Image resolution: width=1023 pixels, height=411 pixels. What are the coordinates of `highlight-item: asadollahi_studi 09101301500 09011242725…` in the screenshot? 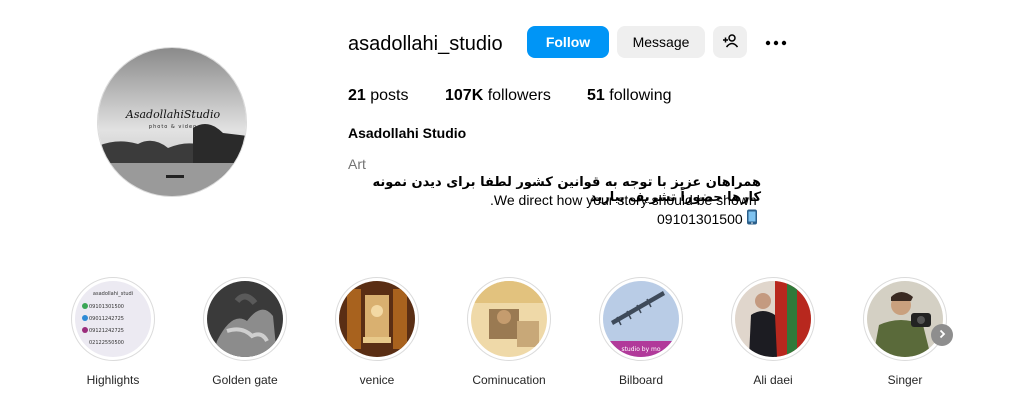 It's located at (113, 332).